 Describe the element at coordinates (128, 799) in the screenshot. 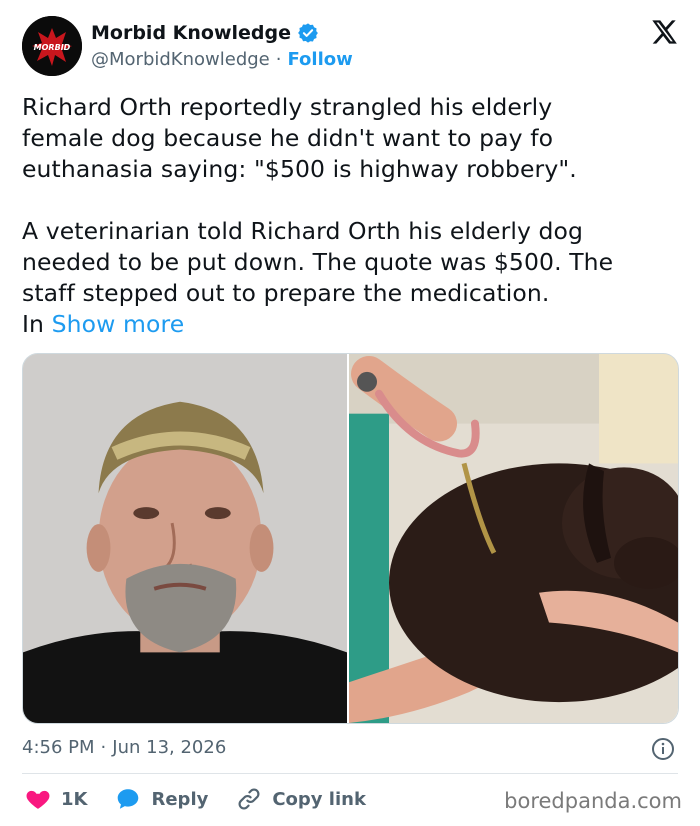

I see `reply-bubble-icon` at that location.